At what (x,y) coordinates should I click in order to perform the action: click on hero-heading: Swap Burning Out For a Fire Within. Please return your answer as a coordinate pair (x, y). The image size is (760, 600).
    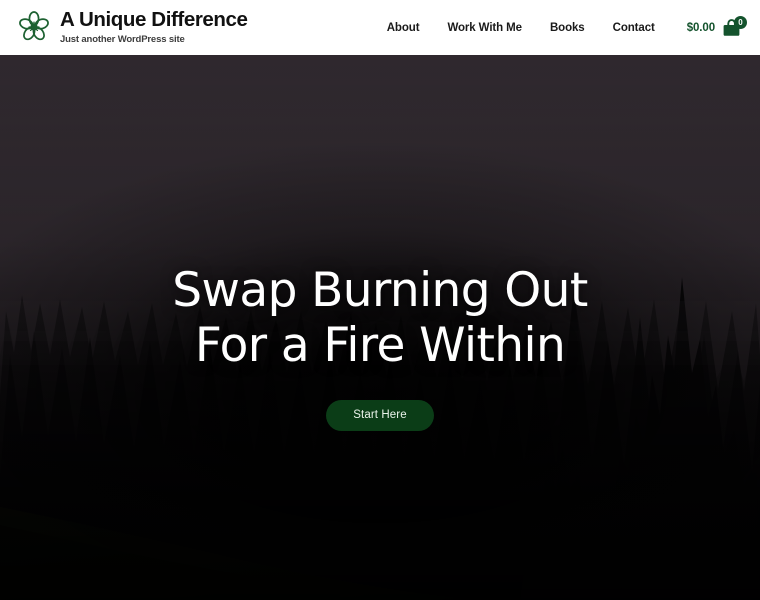
    Looking at the image, I should click on (380, 318).